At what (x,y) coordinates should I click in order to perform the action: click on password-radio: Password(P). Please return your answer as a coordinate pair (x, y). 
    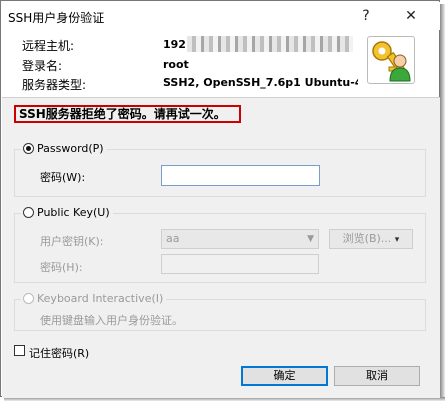
    Looking at the image, I should click on (64, 148).